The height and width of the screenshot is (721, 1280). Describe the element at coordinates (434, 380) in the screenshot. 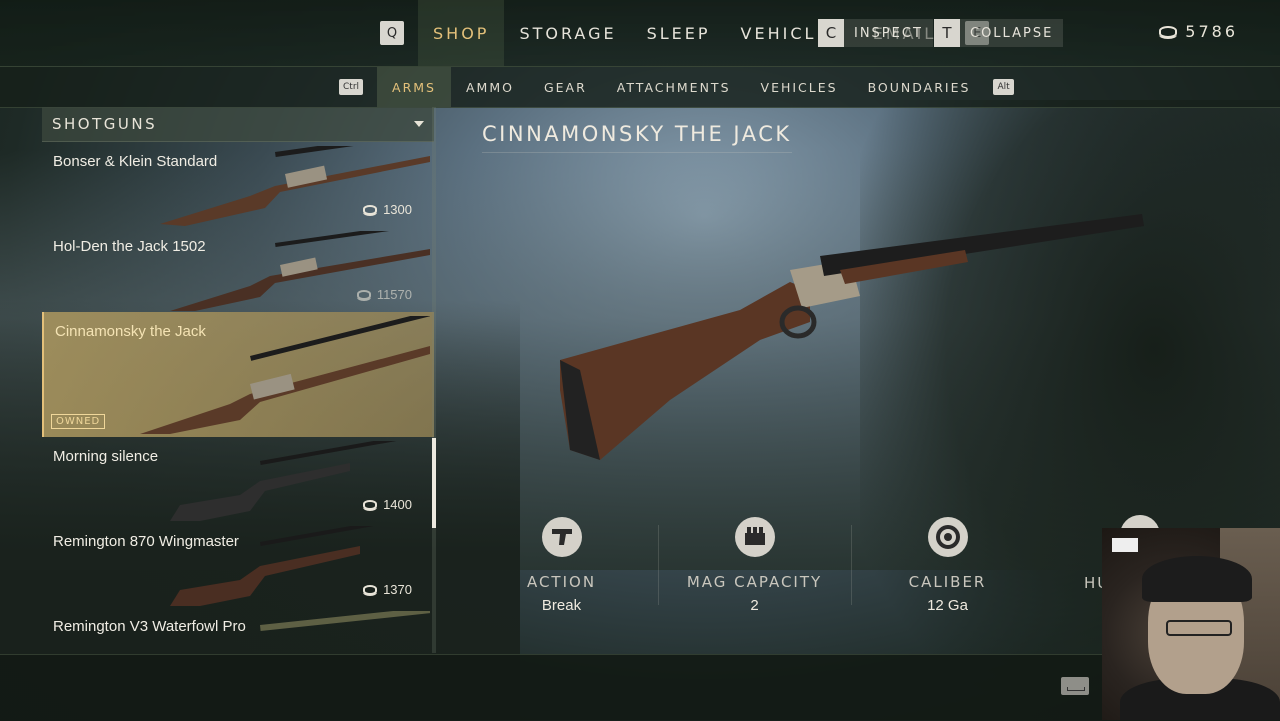

I see `list-scrollbar-track` at that location.